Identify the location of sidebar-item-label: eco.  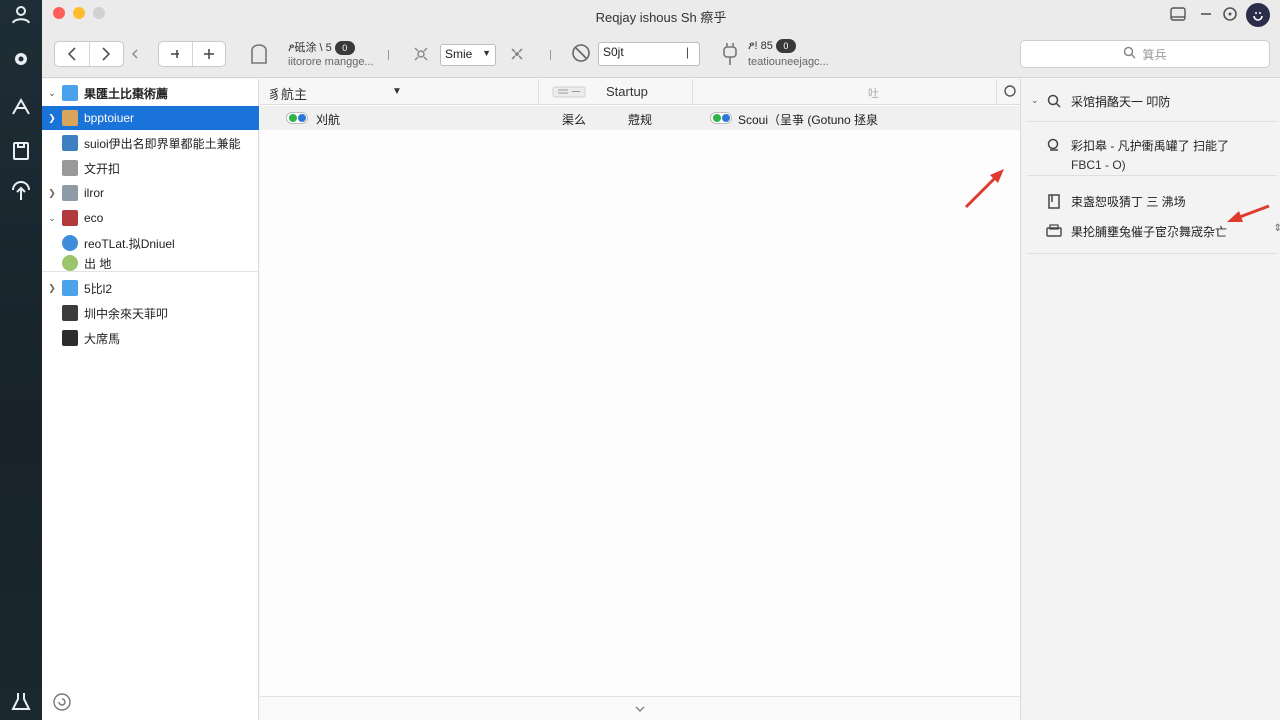
(94, 218).